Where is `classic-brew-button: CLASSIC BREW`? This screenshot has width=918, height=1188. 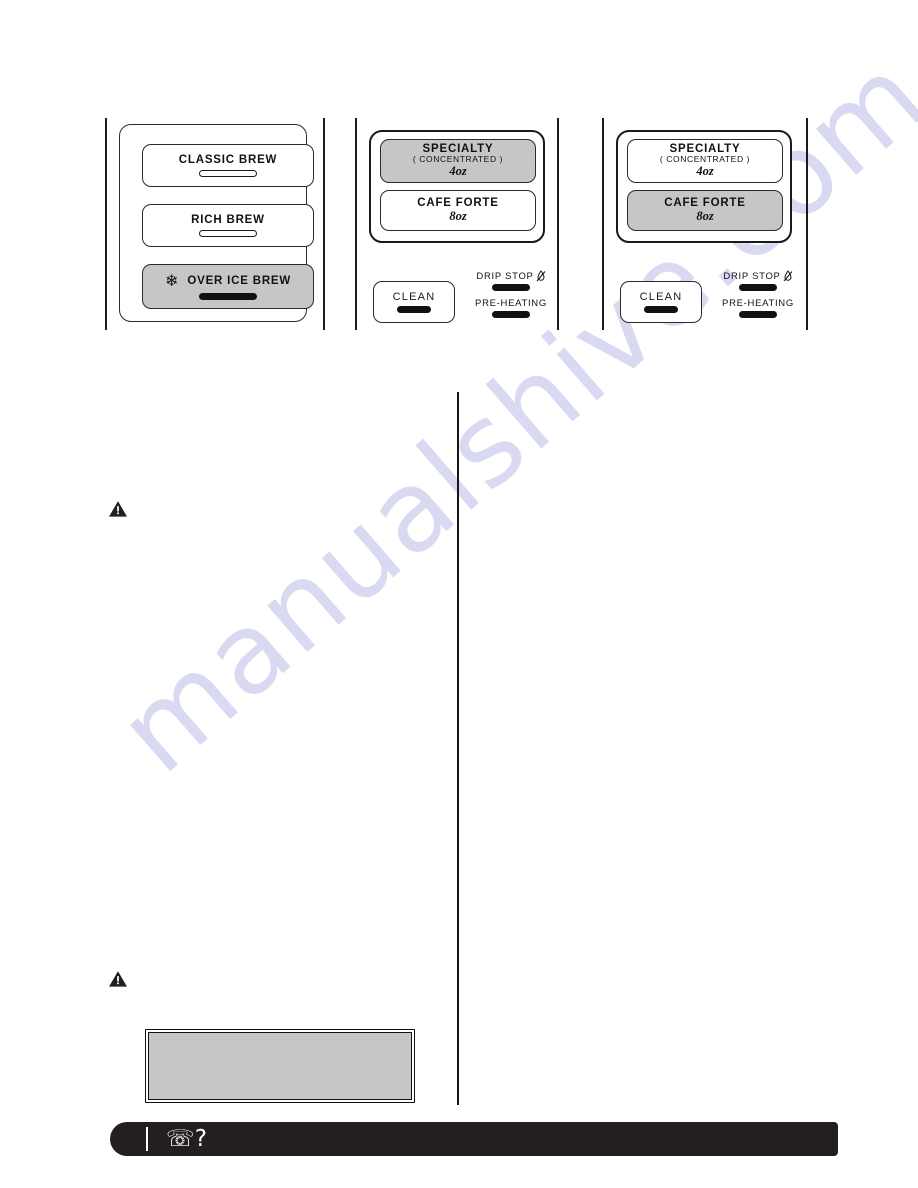
classic-brew-button: CLASSIC BREW is located at coordinates (228, 165).